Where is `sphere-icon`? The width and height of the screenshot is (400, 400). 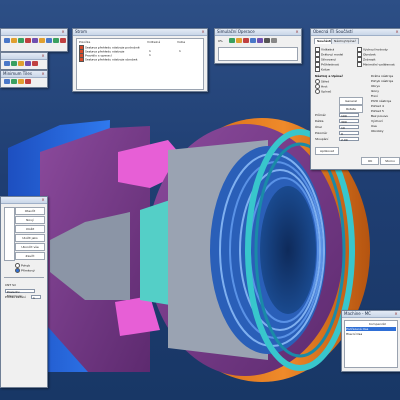
sphere-icon is located at coordinates (56, 40).